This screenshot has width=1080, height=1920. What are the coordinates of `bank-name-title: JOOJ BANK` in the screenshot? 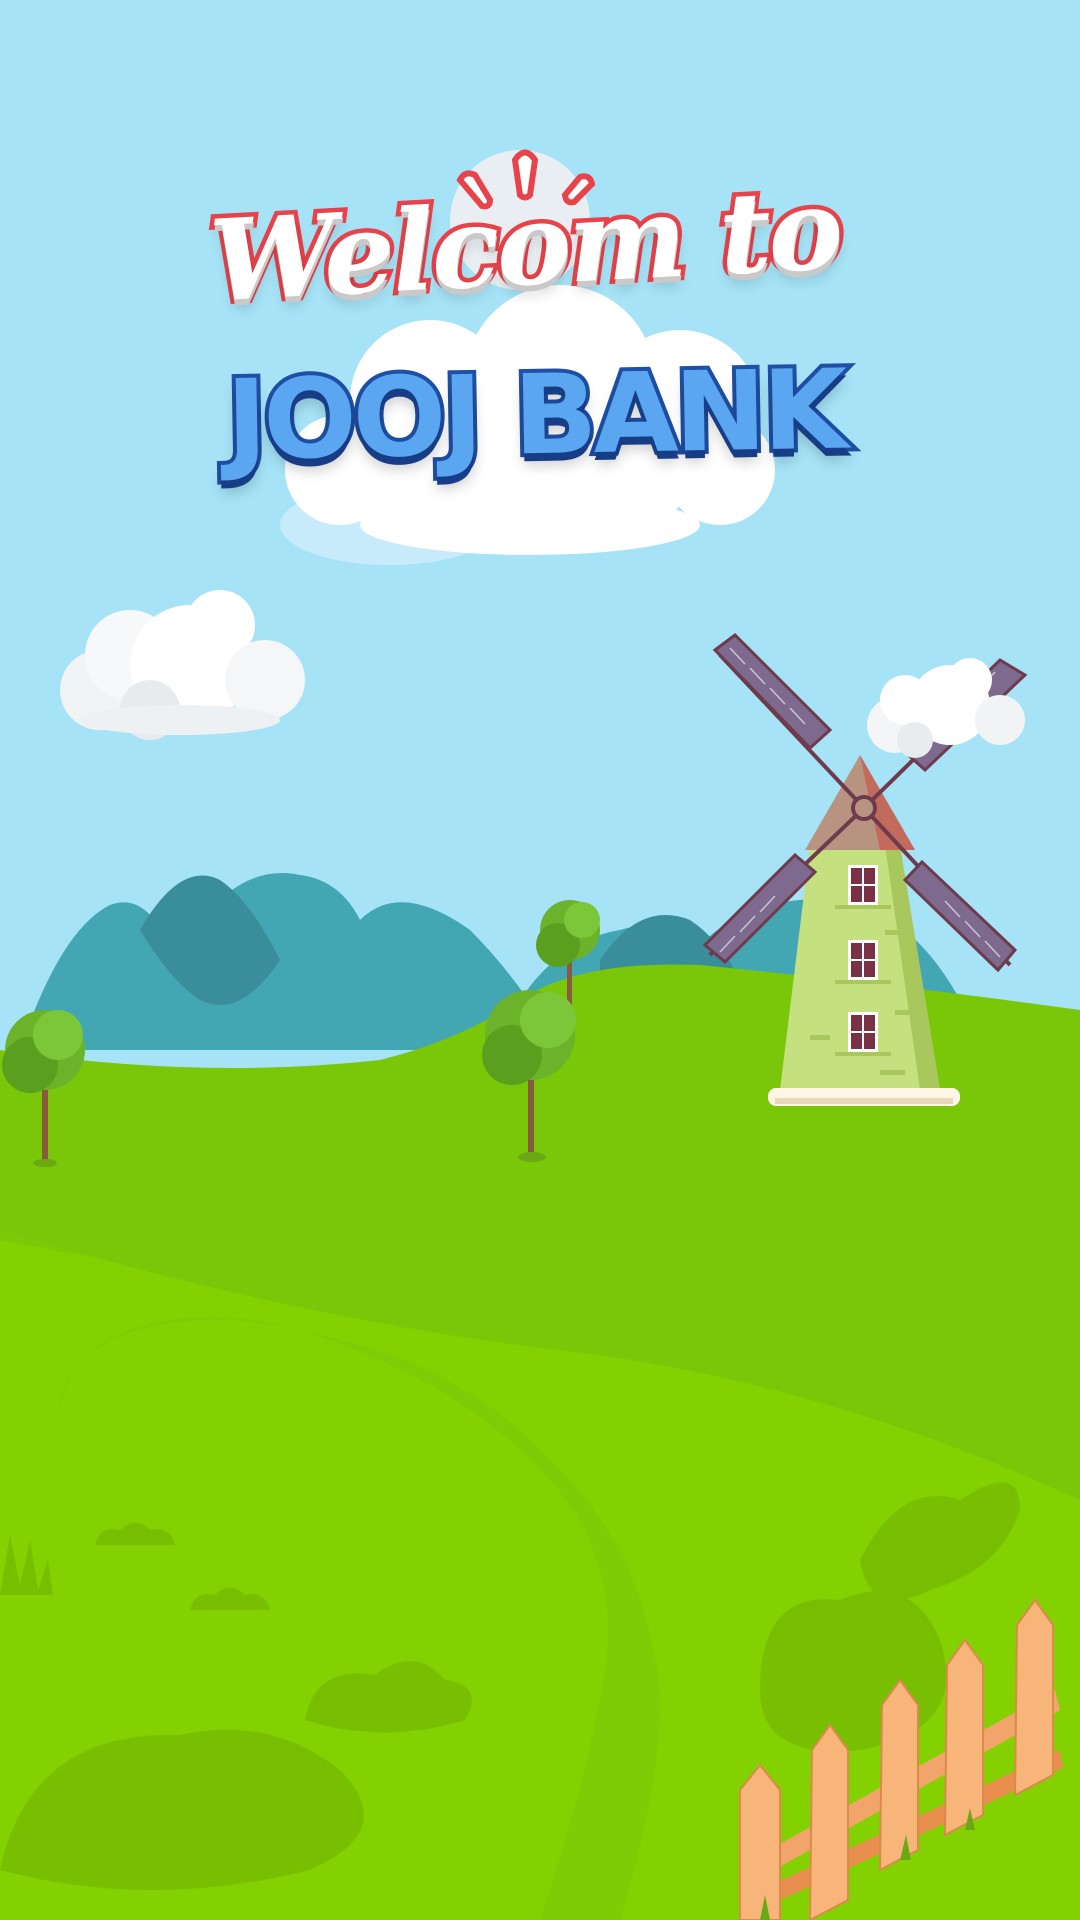 It's located at (535, 415).